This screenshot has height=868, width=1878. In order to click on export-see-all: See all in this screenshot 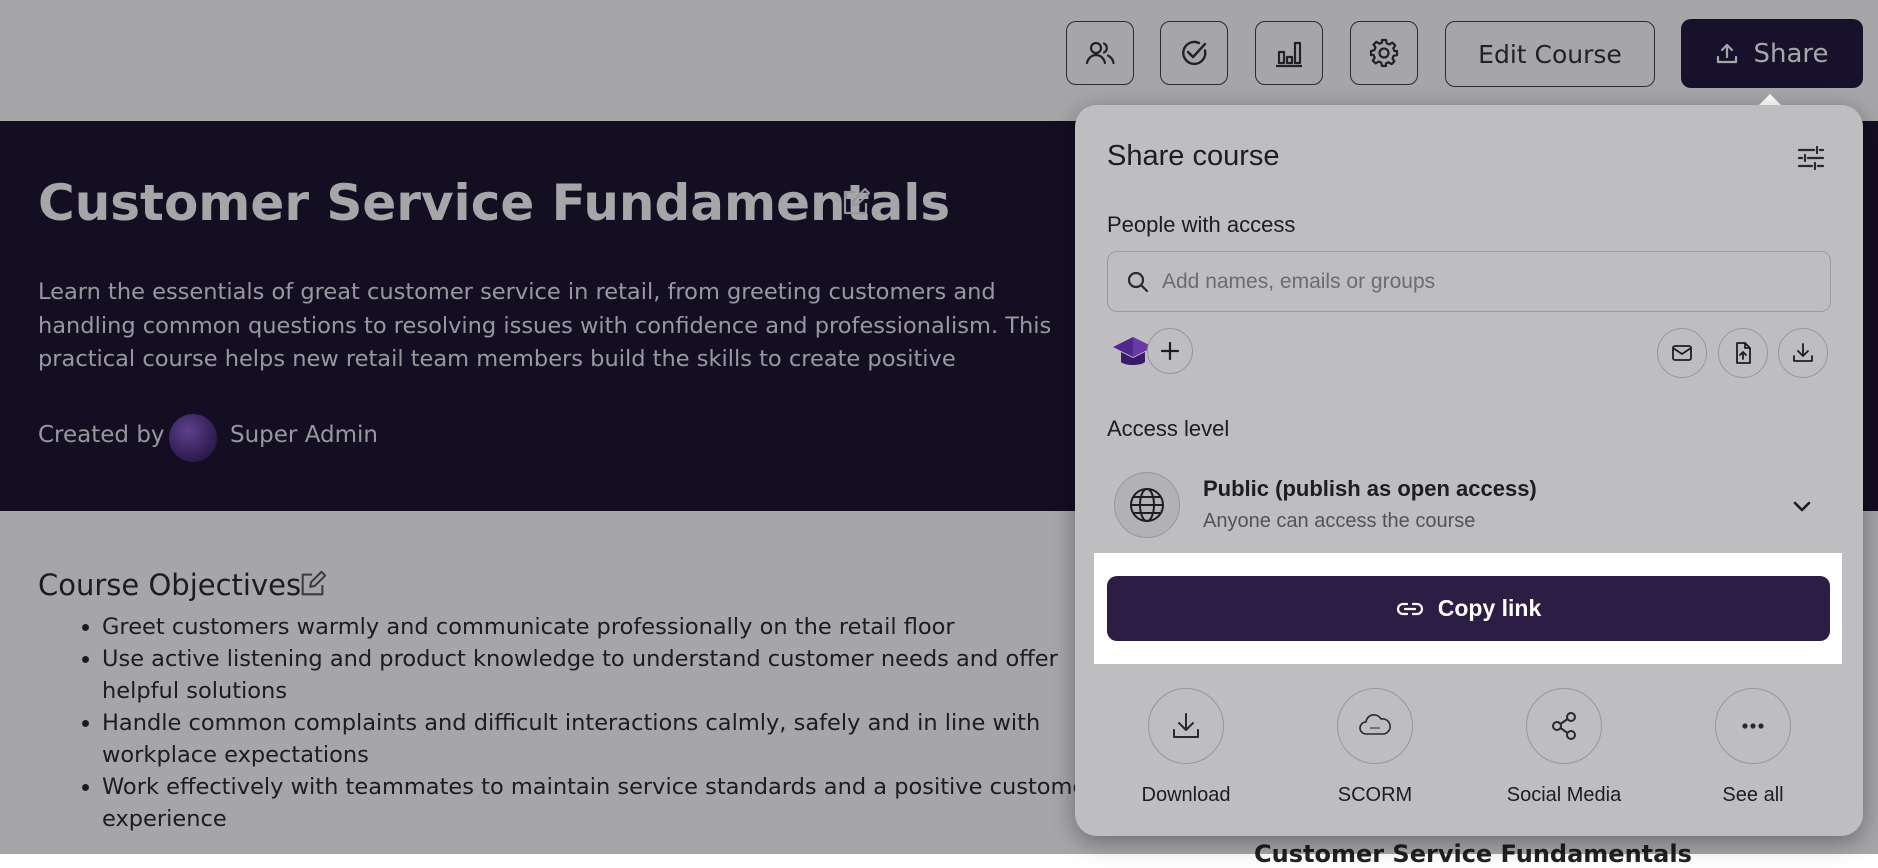, I will do `click(1753, 747)`.